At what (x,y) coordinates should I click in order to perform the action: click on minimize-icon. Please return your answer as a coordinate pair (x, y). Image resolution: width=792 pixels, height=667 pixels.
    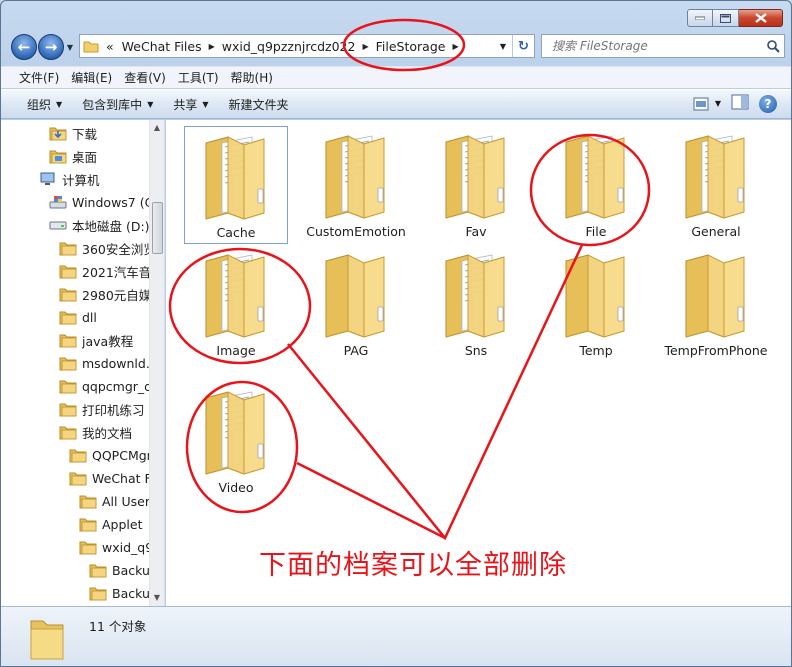
    Looking at the image, I should click on (700, 18).